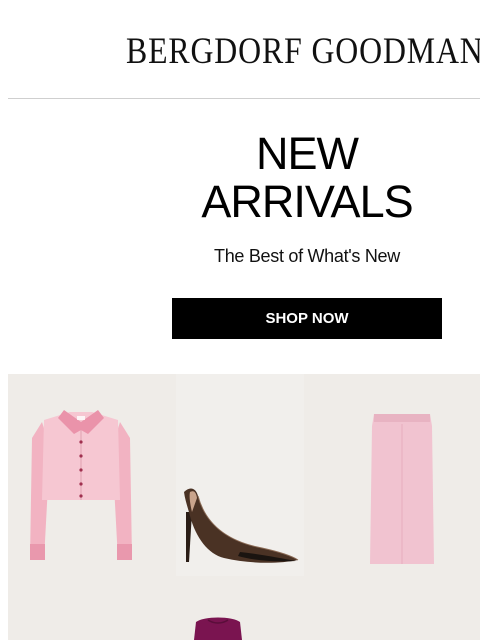 This screenshot has width=480, height=640. I want to click on shop-now-button: SHOP NOW, so click(307, 318).